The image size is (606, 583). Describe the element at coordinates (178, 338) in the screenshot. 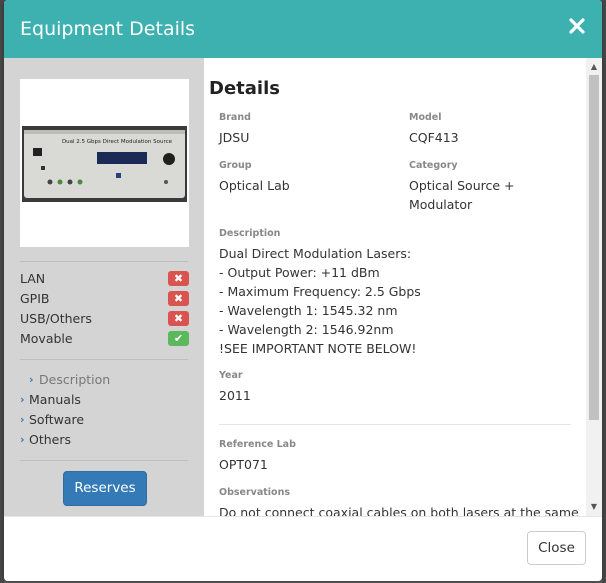

I see `check-icon: ✔` at that location.